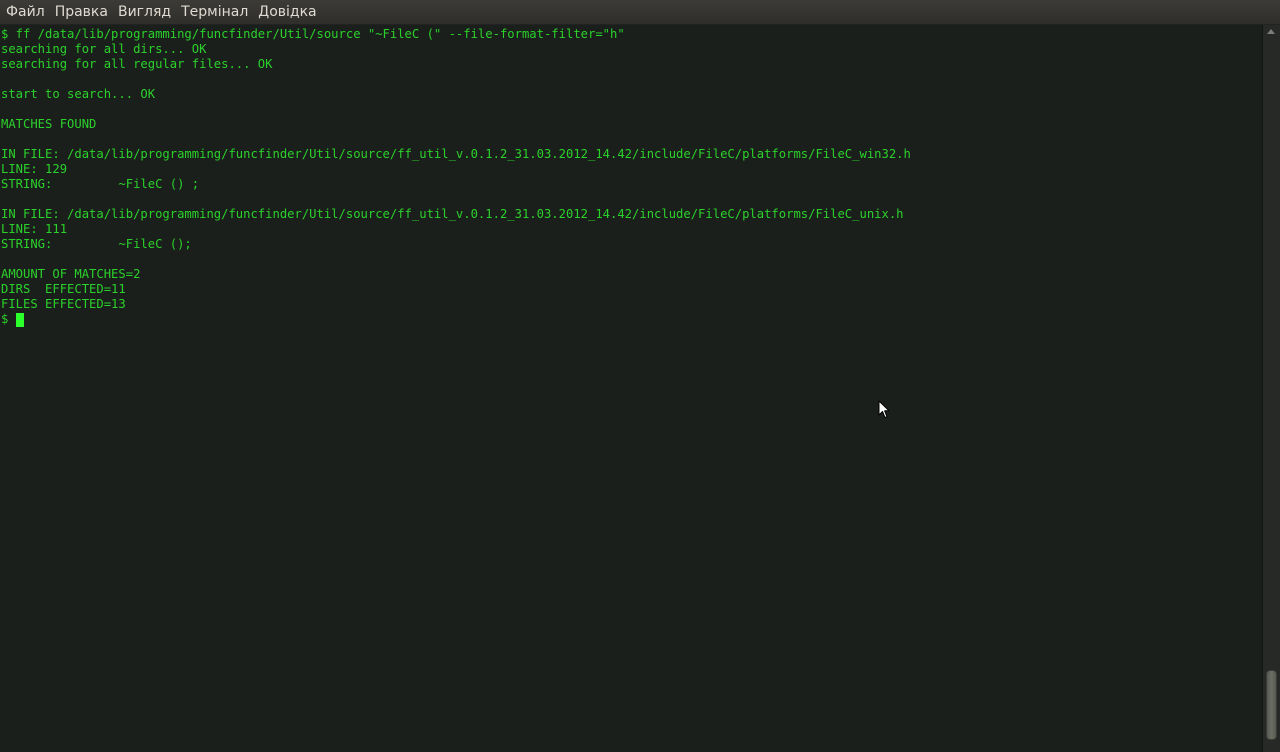 This screenshot has width=1280, height=752. What do you see at coordinates (884, 409) in the screenshot?
I see `mouse-pointer-icon` at bounding box center [884, 409].